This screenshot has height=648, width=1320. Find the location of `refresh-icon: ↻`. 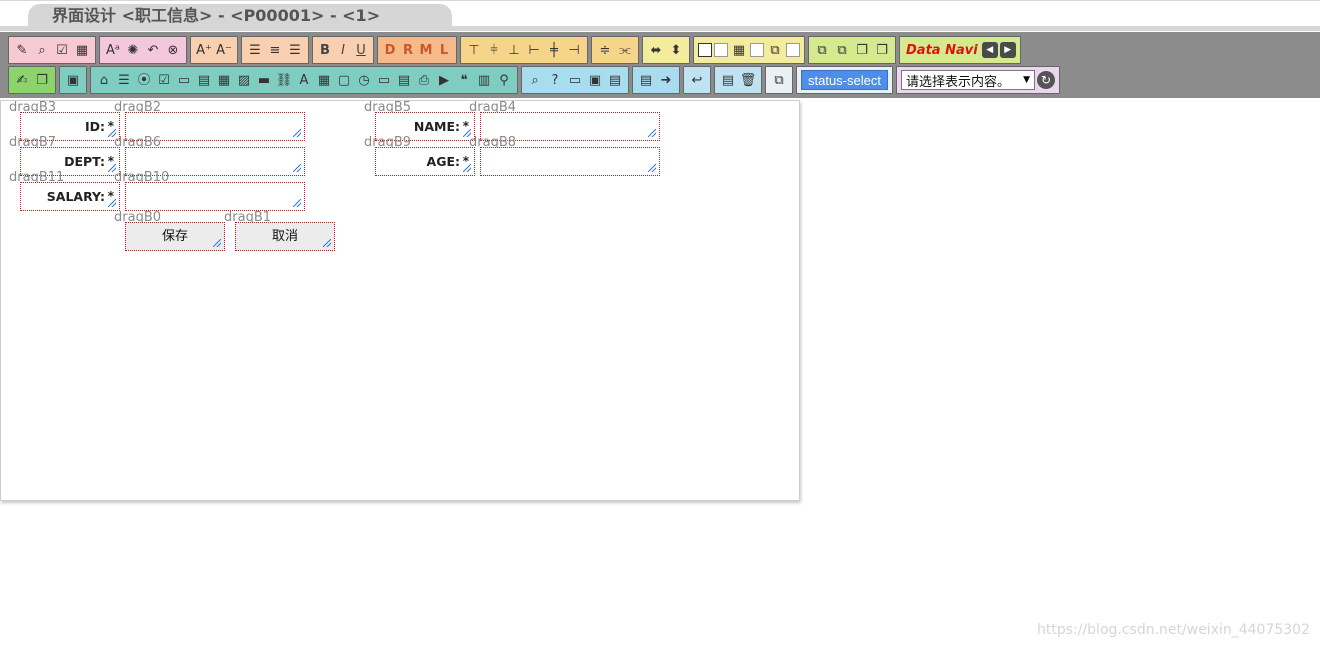

refresh-icon: ↻ is located at coordinates (1045, 80).